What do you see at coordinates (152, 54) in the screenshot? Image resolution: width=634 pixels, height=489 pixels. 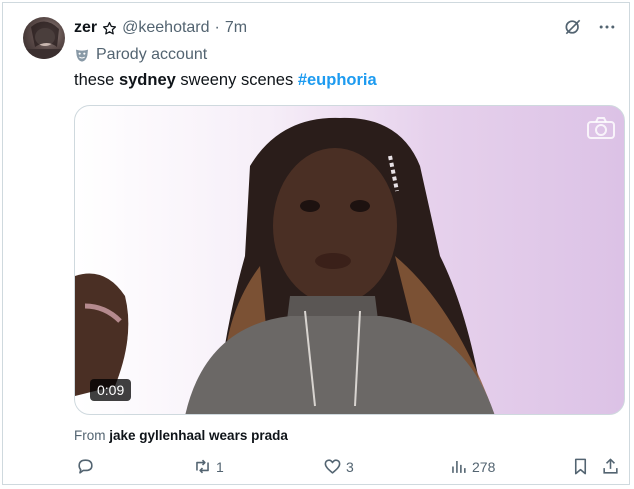 I see `parody-label-text: Parody account` at bounding box center [152, 54].